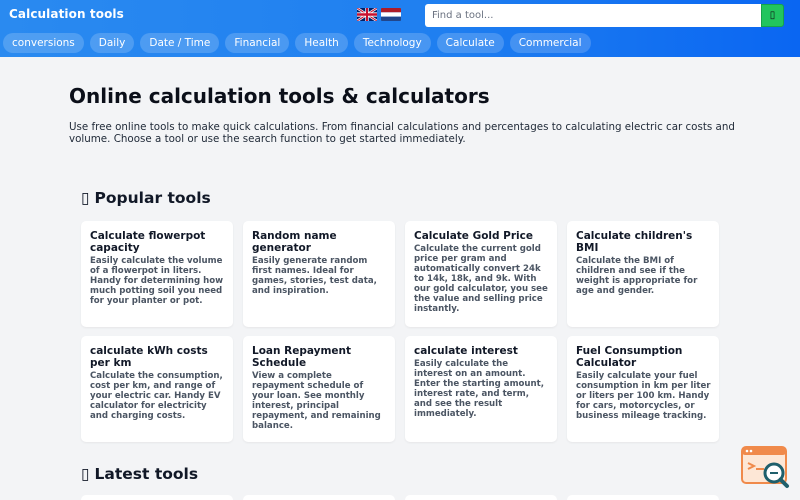 The height and width of the screenshot is (500, 800). What do you see at coordinates (629, 357) in the screenshot?
I see `tool-card-title: Fuel Consumption Calculator` at bounding box center [629, 357].